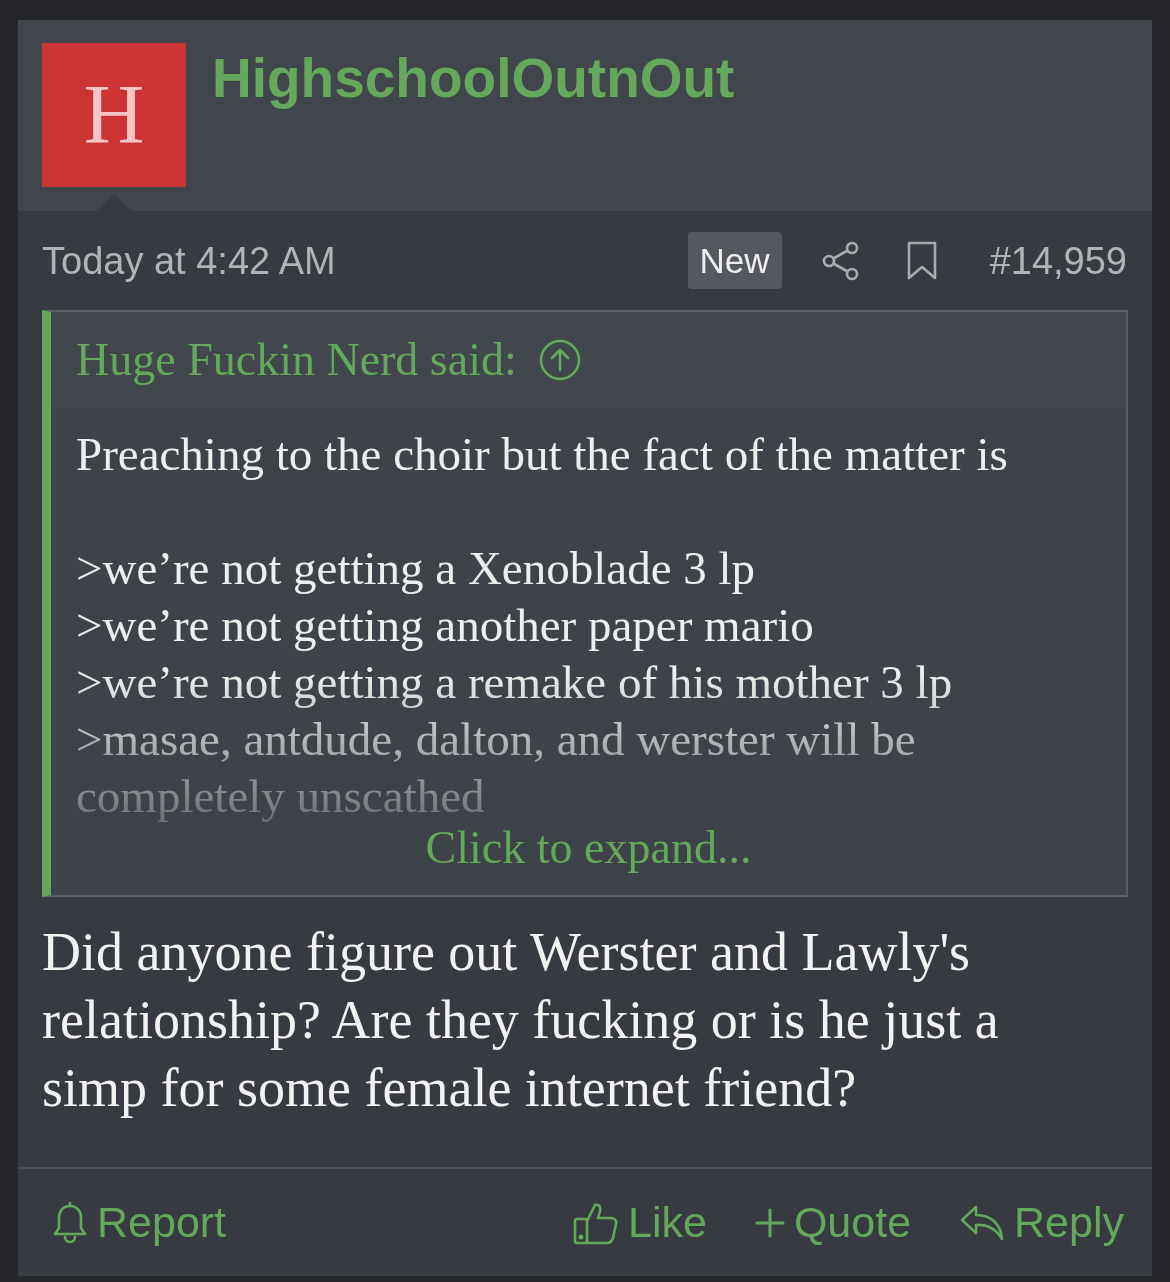 The image size is (1170, 1282). I want to click on bell-icon, so click(70, 1222).